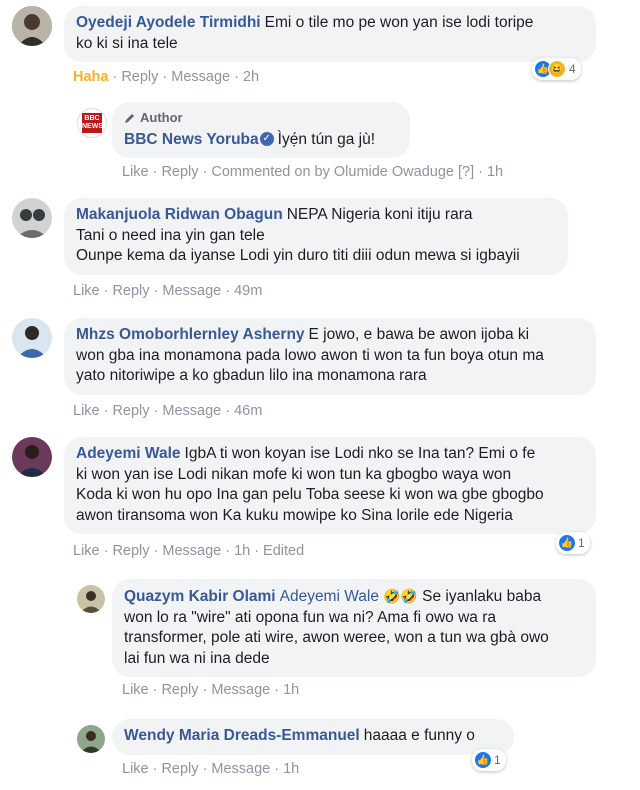 This screenshot has width=640, height=790. Describe the element at coordinates (90, 77) in the screenshot. I see `haha-reaction-button: Haha` at that location.